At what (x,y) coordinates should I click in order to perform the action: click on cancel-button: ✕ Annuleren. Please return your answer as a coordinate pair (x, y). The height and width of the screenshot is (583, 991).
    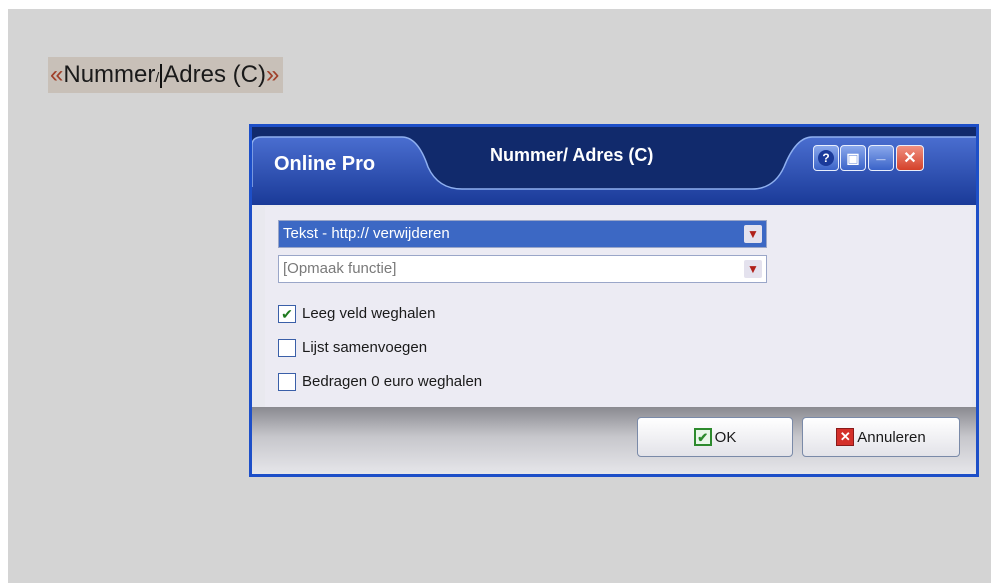
    Looking at the image, I should click on (881, 437).